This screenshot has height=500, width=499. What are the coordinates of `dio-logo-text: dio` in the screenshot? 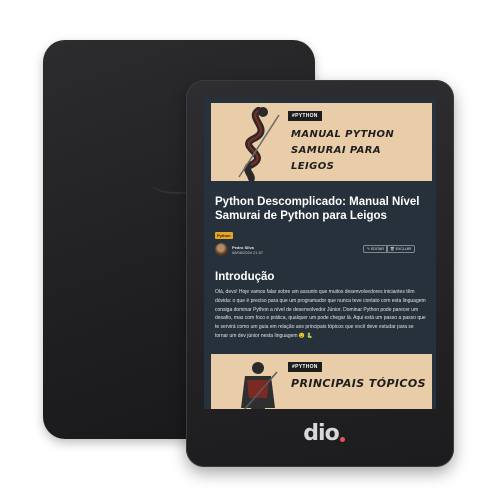 It's located at (321, 433).